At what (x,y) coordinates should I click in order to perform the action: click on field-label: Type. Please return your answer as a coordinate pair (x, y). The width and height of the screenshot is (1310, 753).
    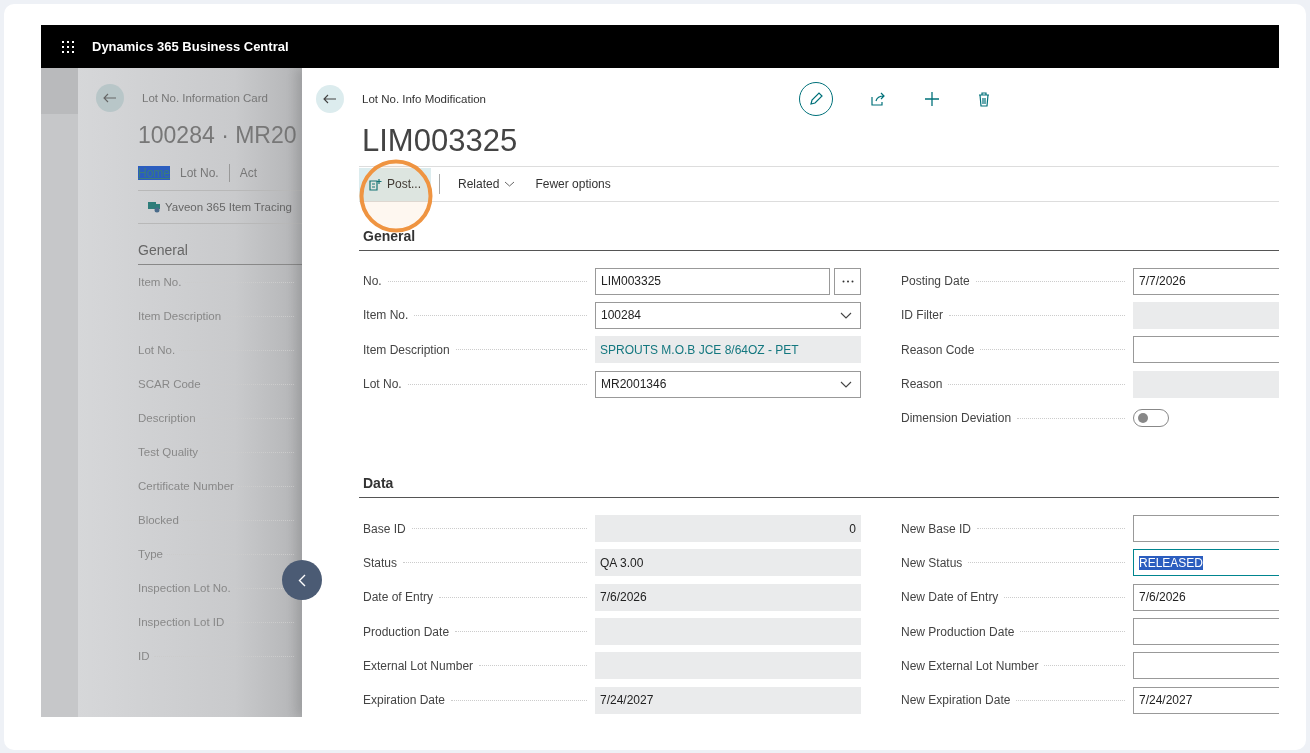
    Looking at the image, I should click on (150, 554).